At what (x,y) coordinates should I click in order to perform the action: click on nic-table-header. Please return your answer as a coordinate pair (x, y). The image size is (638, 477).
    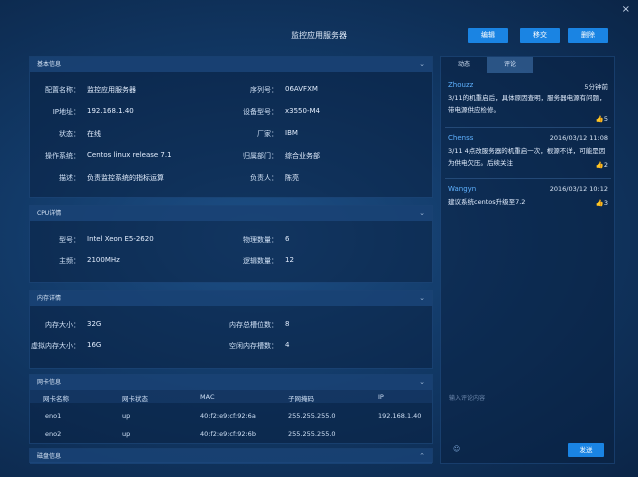
    Looking at the image, I should click on (231, 396).